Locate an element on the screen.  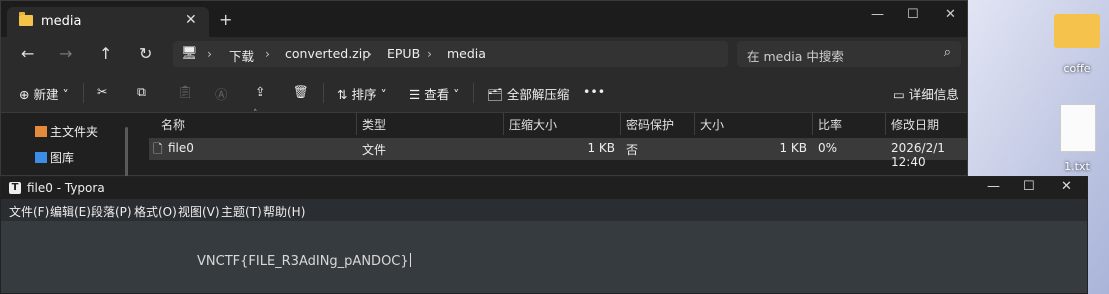
paste-icon: 📋︎ is located at coordinates (185, 92).